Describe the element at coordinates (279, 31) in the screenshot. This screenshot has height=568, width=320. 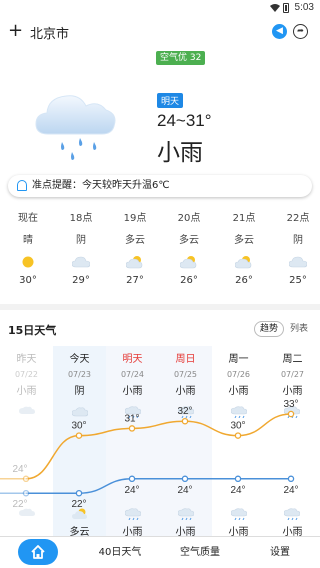
I see `speaker-icon: ◀` at that location.